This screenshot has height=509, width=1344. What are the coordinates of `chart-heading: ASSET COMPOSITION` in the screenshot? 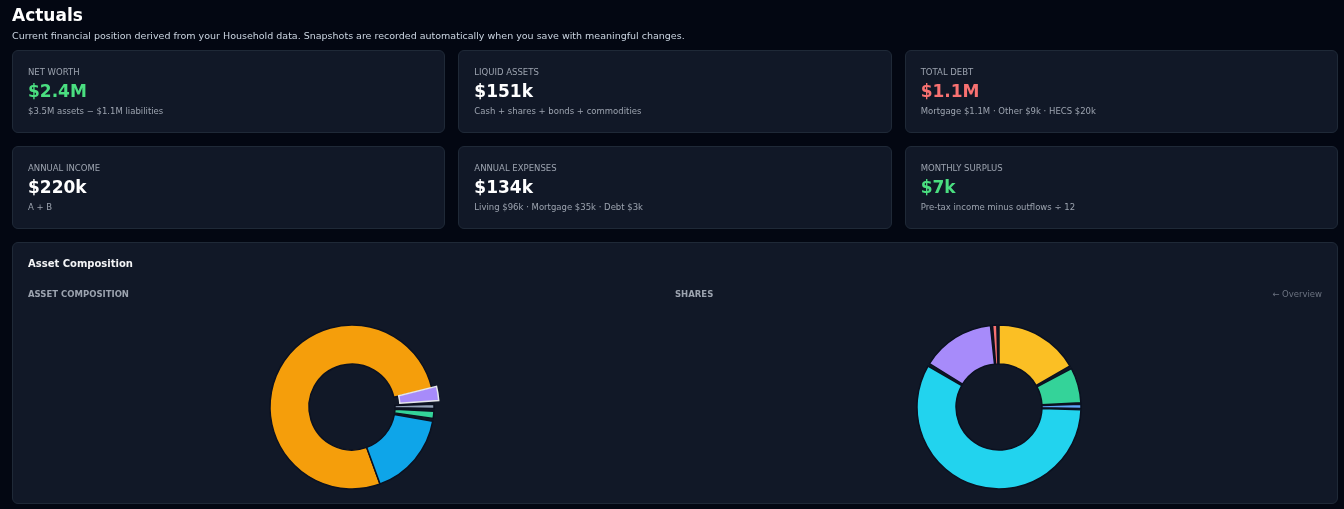 It's located at (78, 294).